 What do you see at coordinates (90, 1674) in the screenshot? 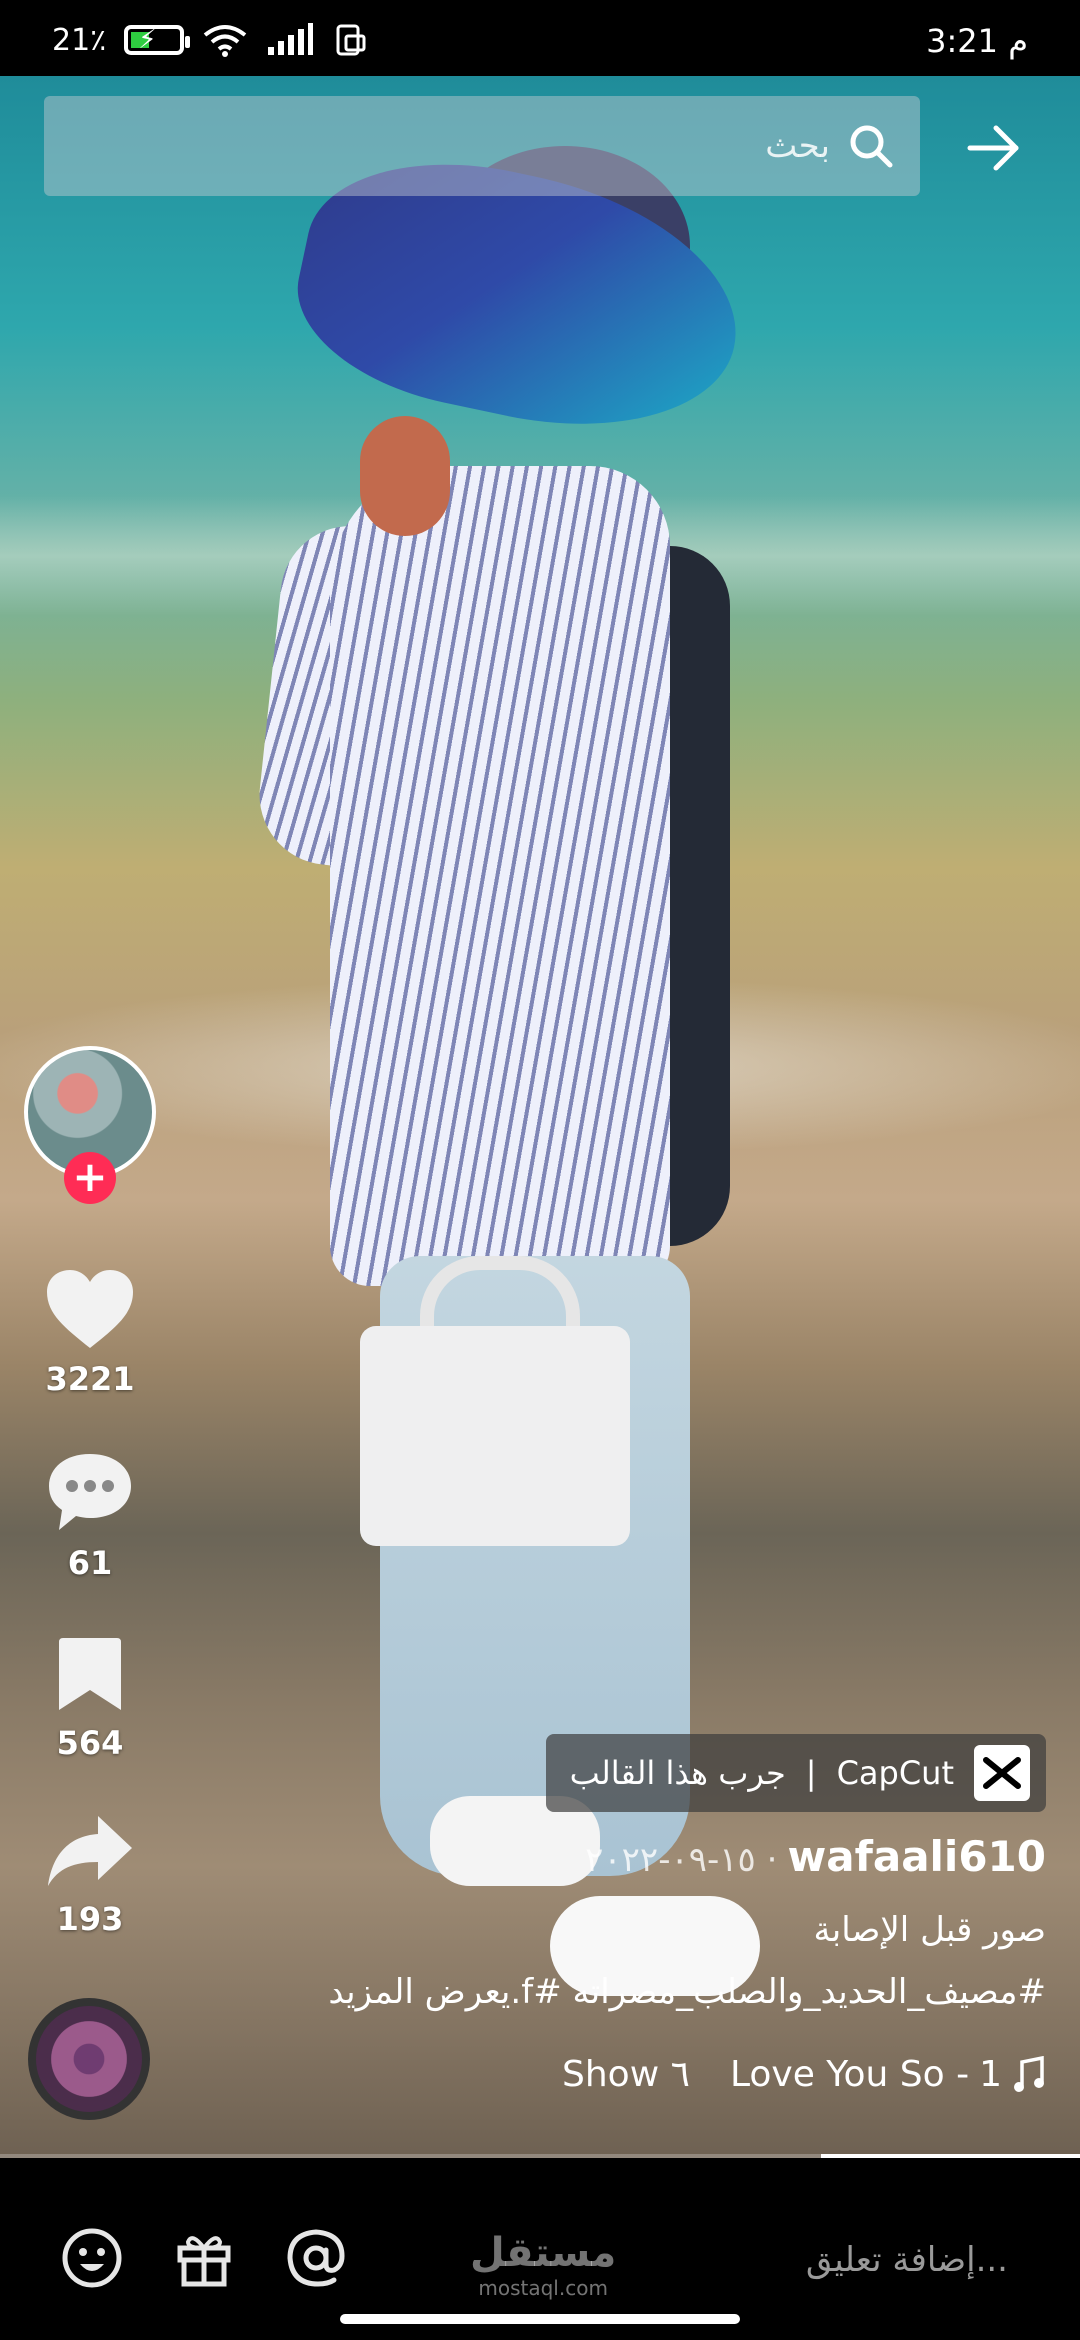
I see `bookmark-icon` at bounding box center [90, 1674].